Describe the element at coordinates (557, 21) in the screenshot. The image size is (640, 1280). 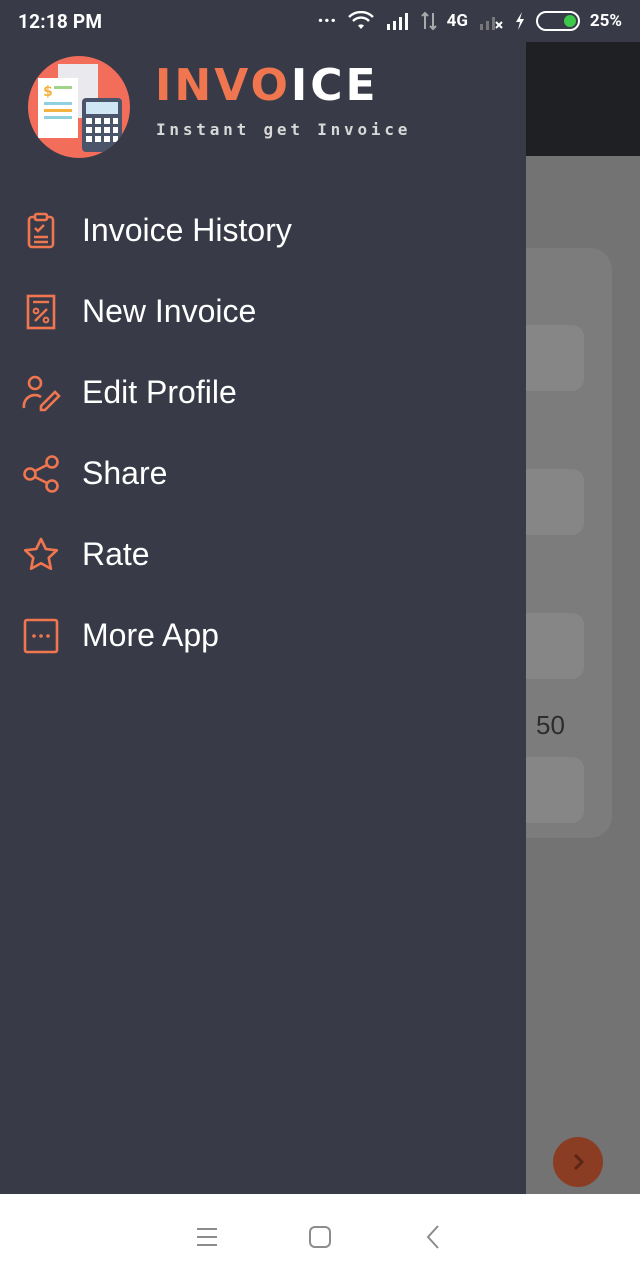
I see `battery-icon` at that location.